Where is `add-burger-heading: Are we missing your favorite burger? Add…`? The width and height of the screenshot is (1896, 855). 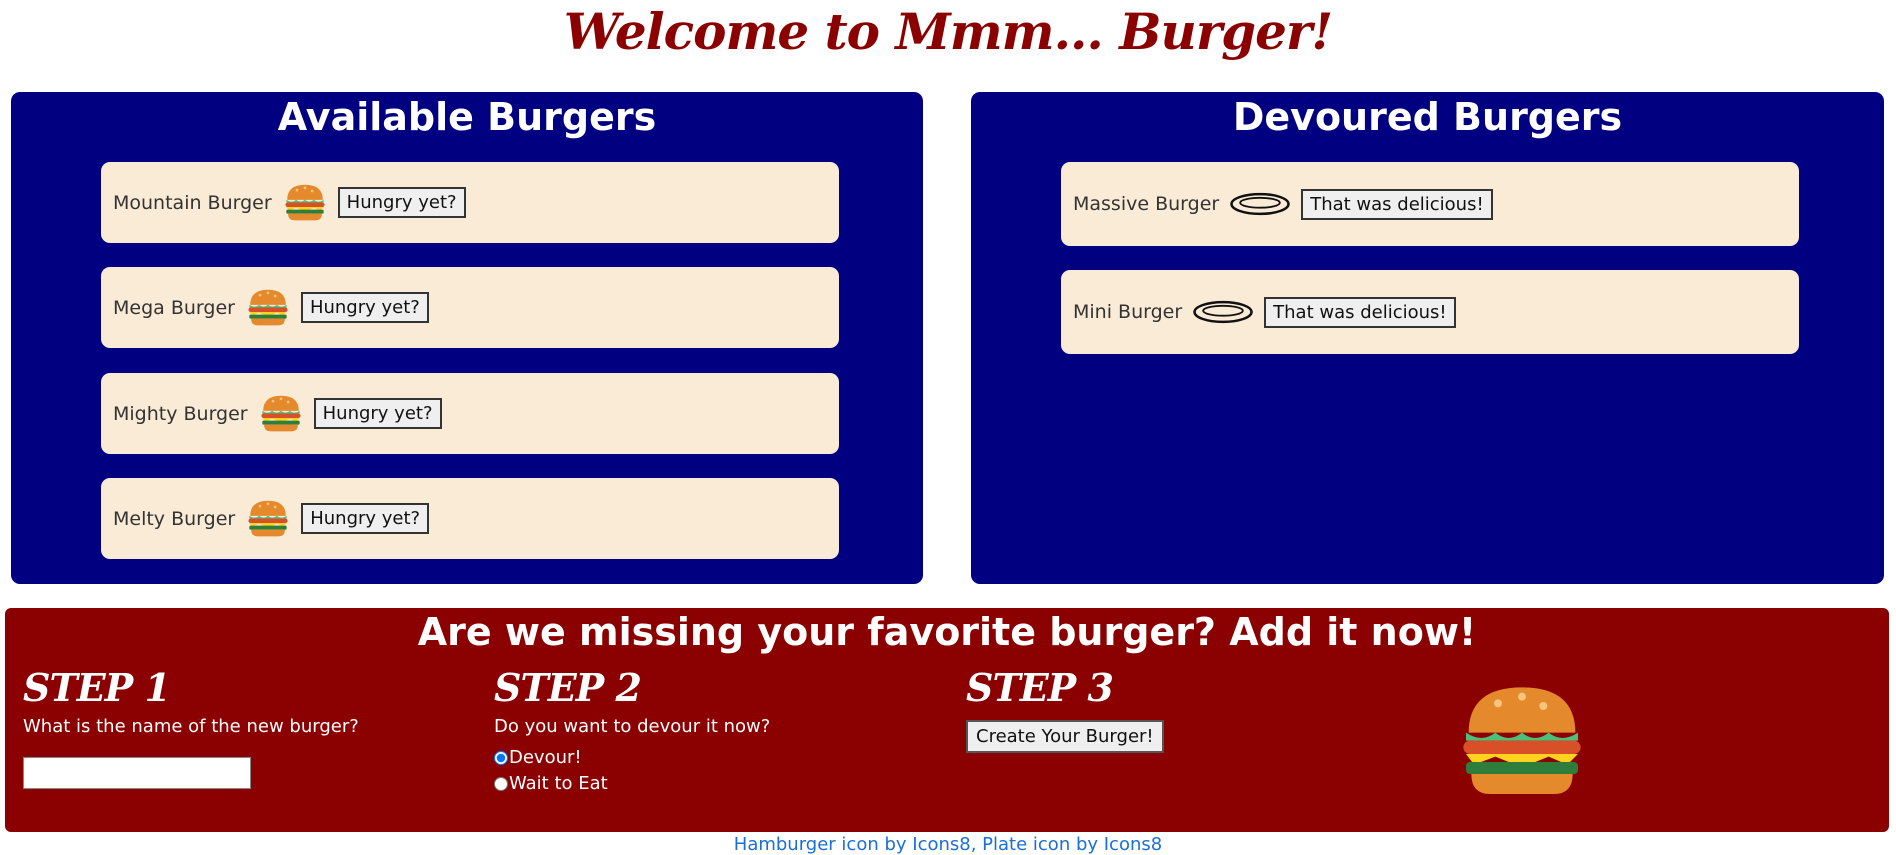
add-burger-heading: Are we missing your favorite burger? Add… is located at coordinates (947, 632).